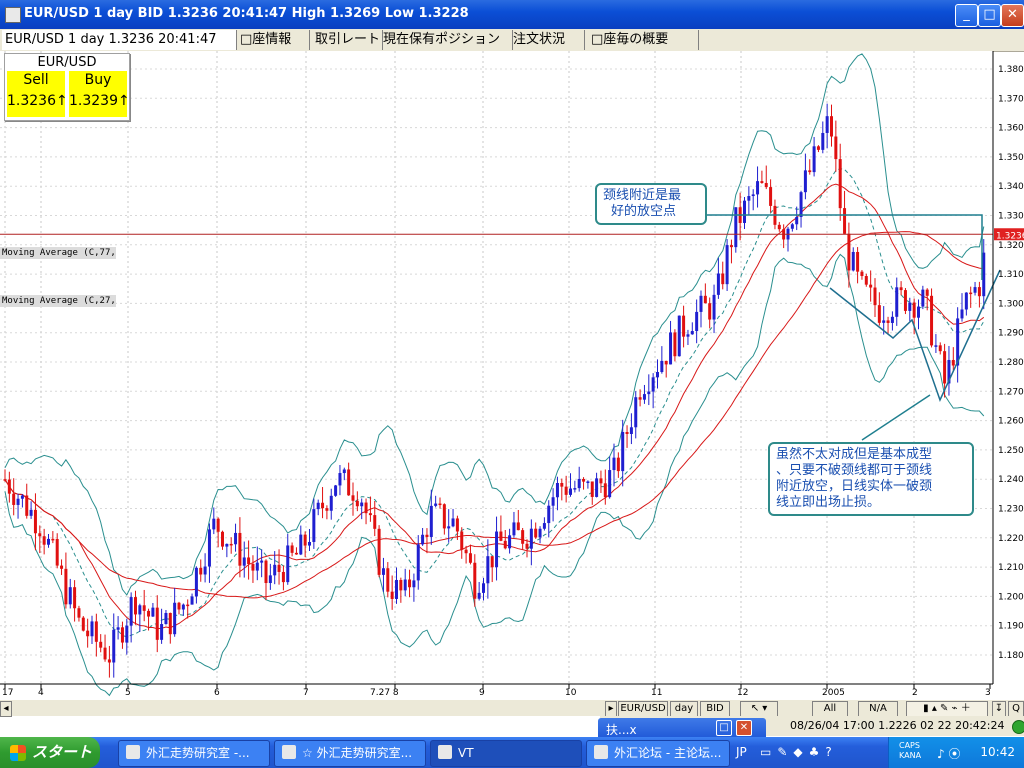 The width and height of the screenshot is (1024, 768). Describe the element at coordinates (643, 40) in the screenshot. I see `tab-account-summary: □座毎の概要` at that location.